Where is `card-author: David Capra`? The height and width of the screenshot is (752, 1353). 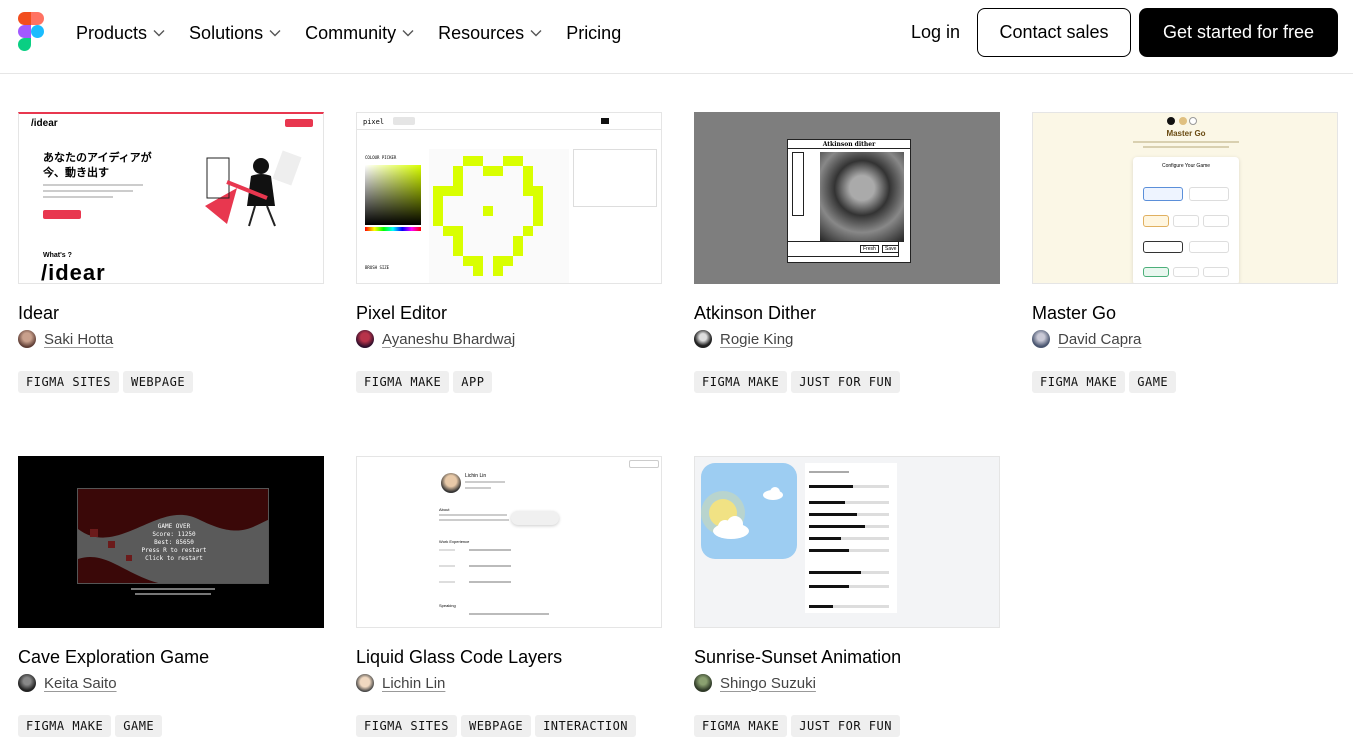
card-author: David Capra is located at coordinates (1185, 339).